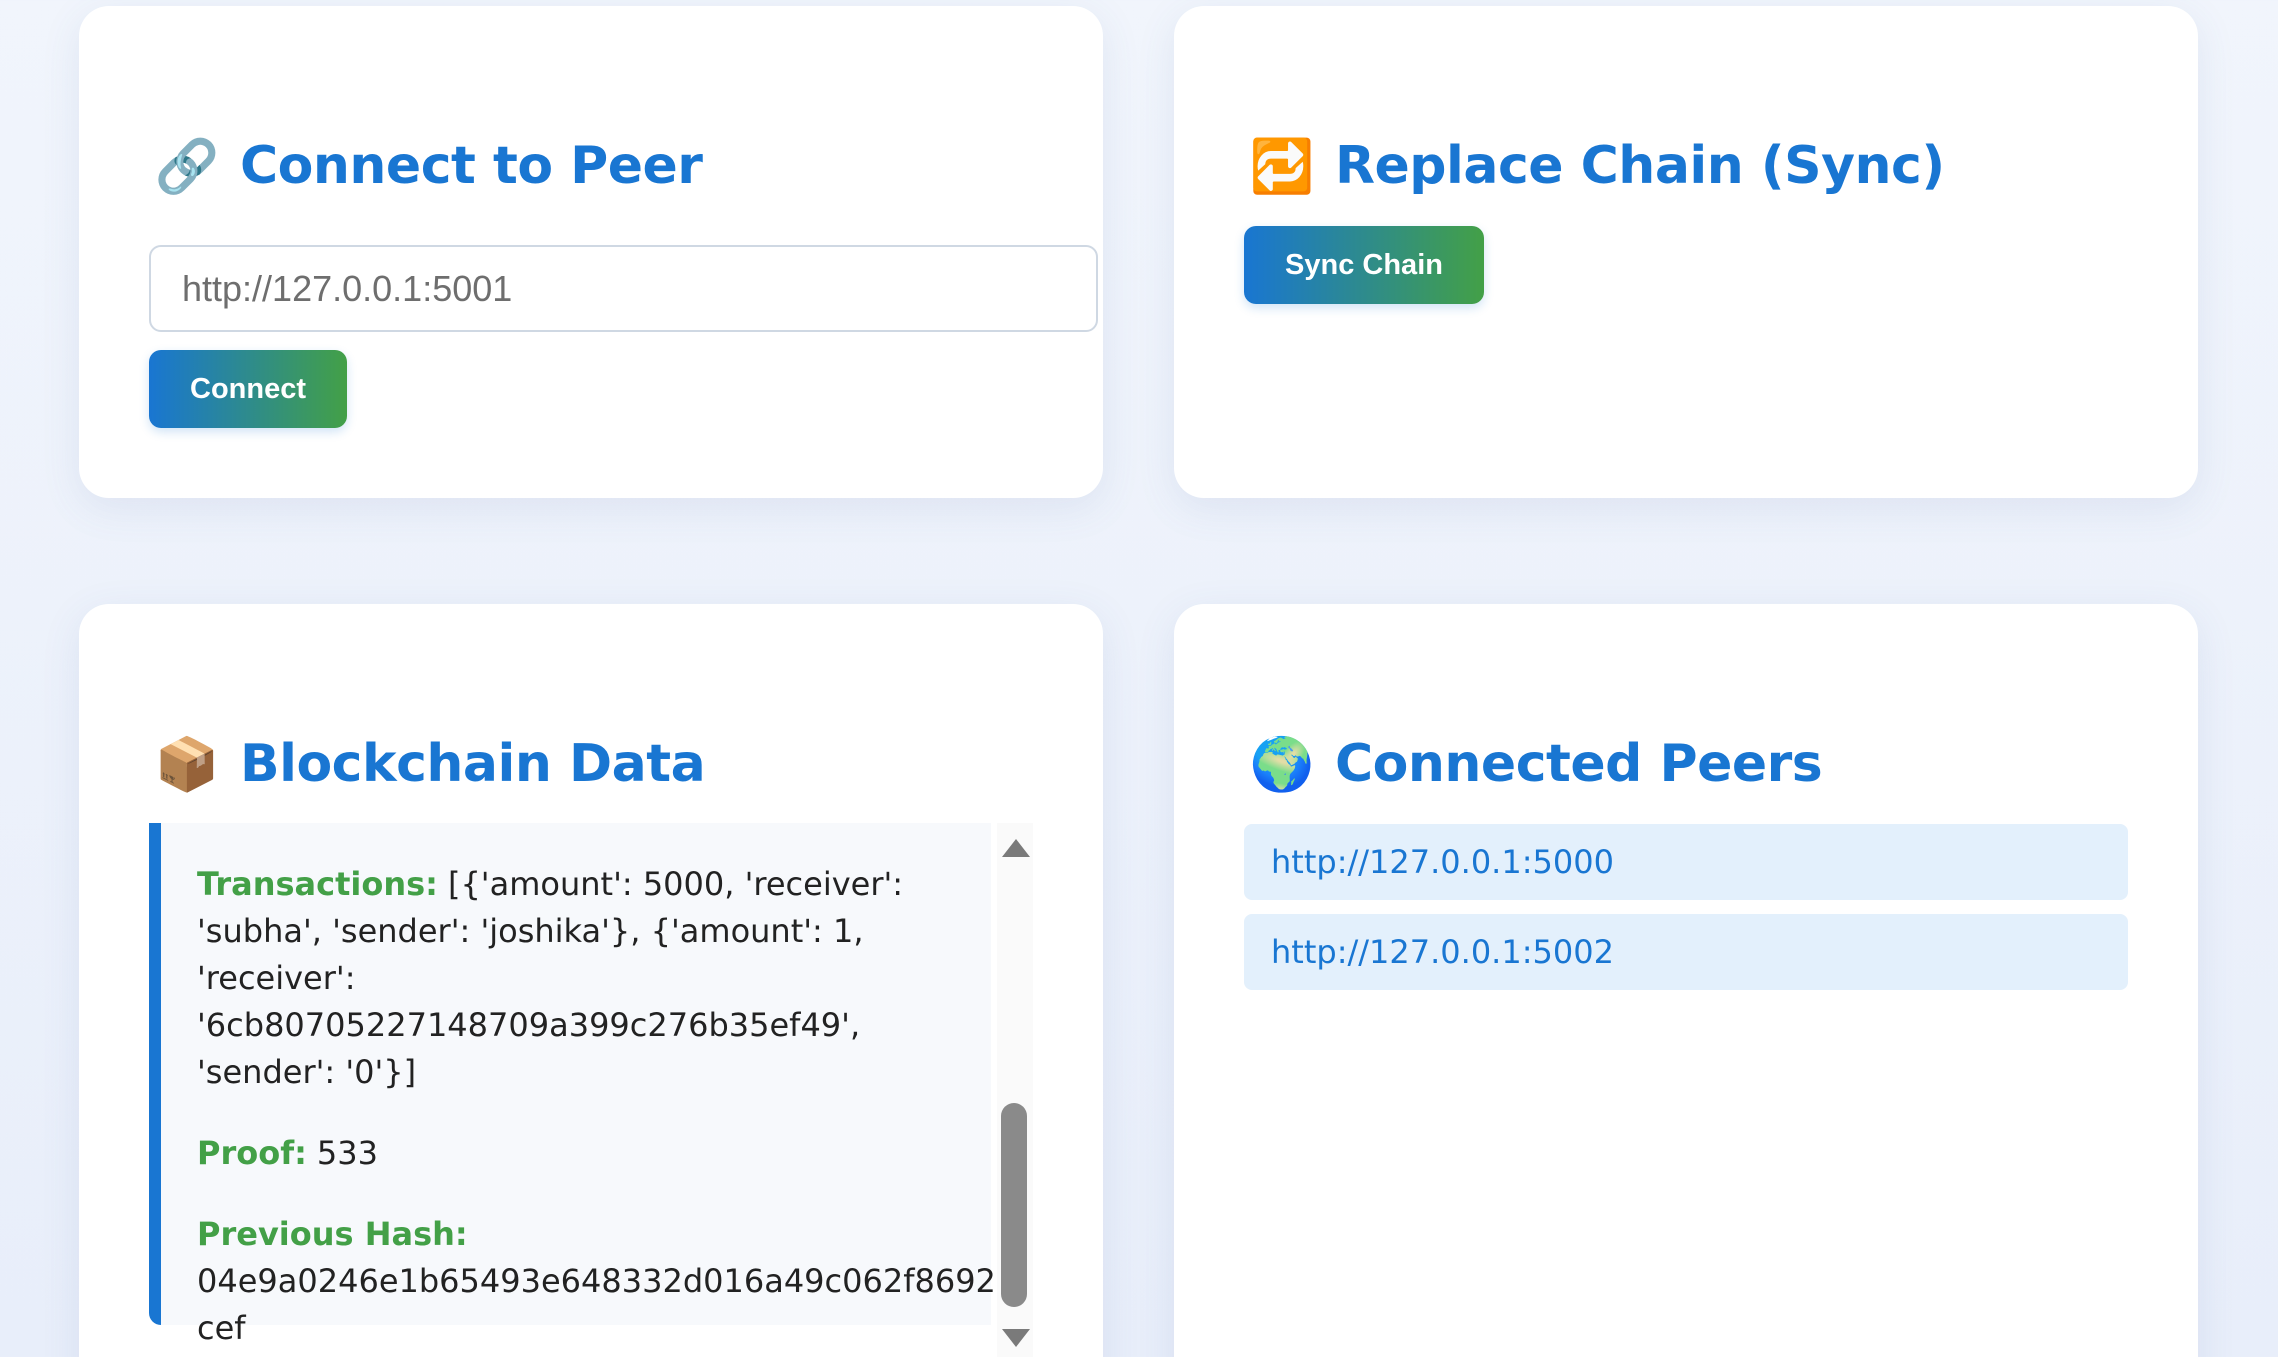 The image size is (2278, 1357). I want to click on proof-row: Proof: 533, so click(597, 1153).